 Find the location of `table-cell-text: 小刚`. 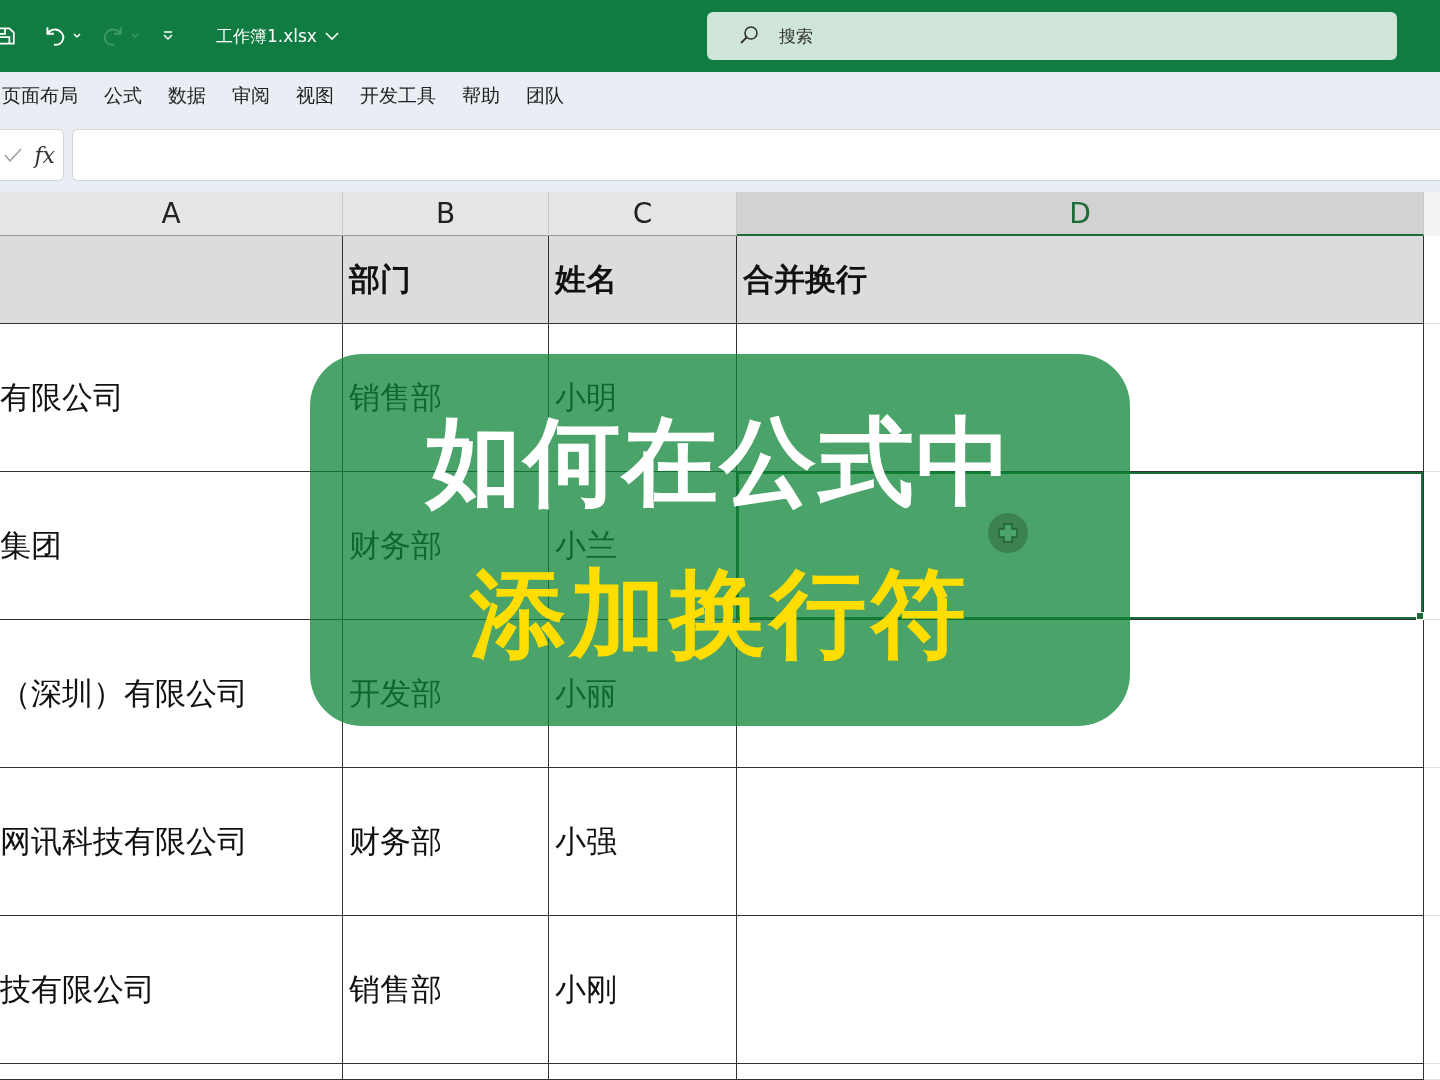

table-cell-text: 小刚 is located at coordinates (586, 989).